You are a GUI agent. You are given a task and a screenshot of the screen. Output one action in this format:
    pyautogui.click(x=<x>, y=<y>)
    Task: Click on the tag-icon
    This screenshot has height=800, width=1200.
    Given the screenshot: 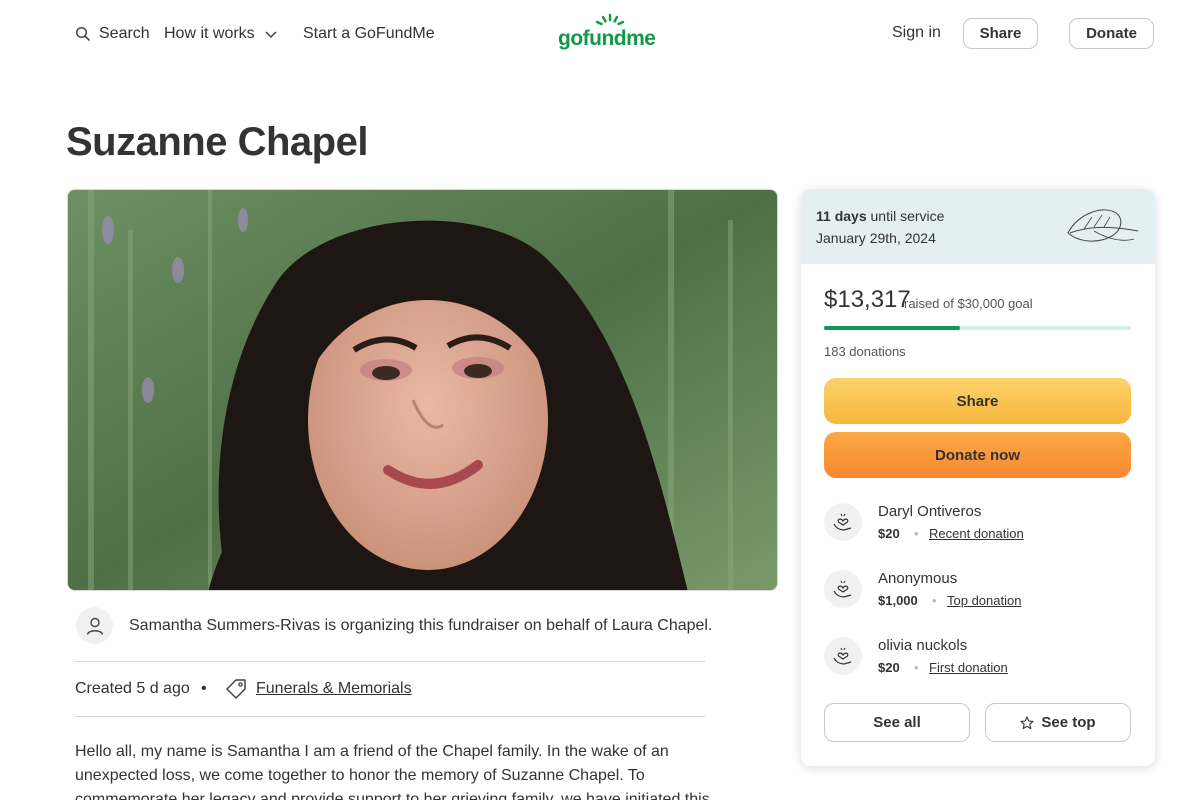 What is the action you would take?
    pyautogui.click(x=236, y=689)
    